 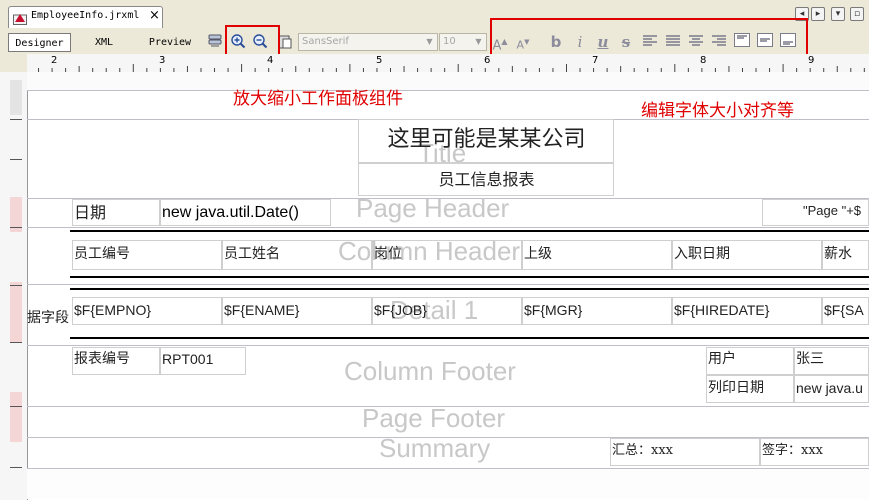 I want to click on column-header-sal: 薪水, so click(x=845, y=255).